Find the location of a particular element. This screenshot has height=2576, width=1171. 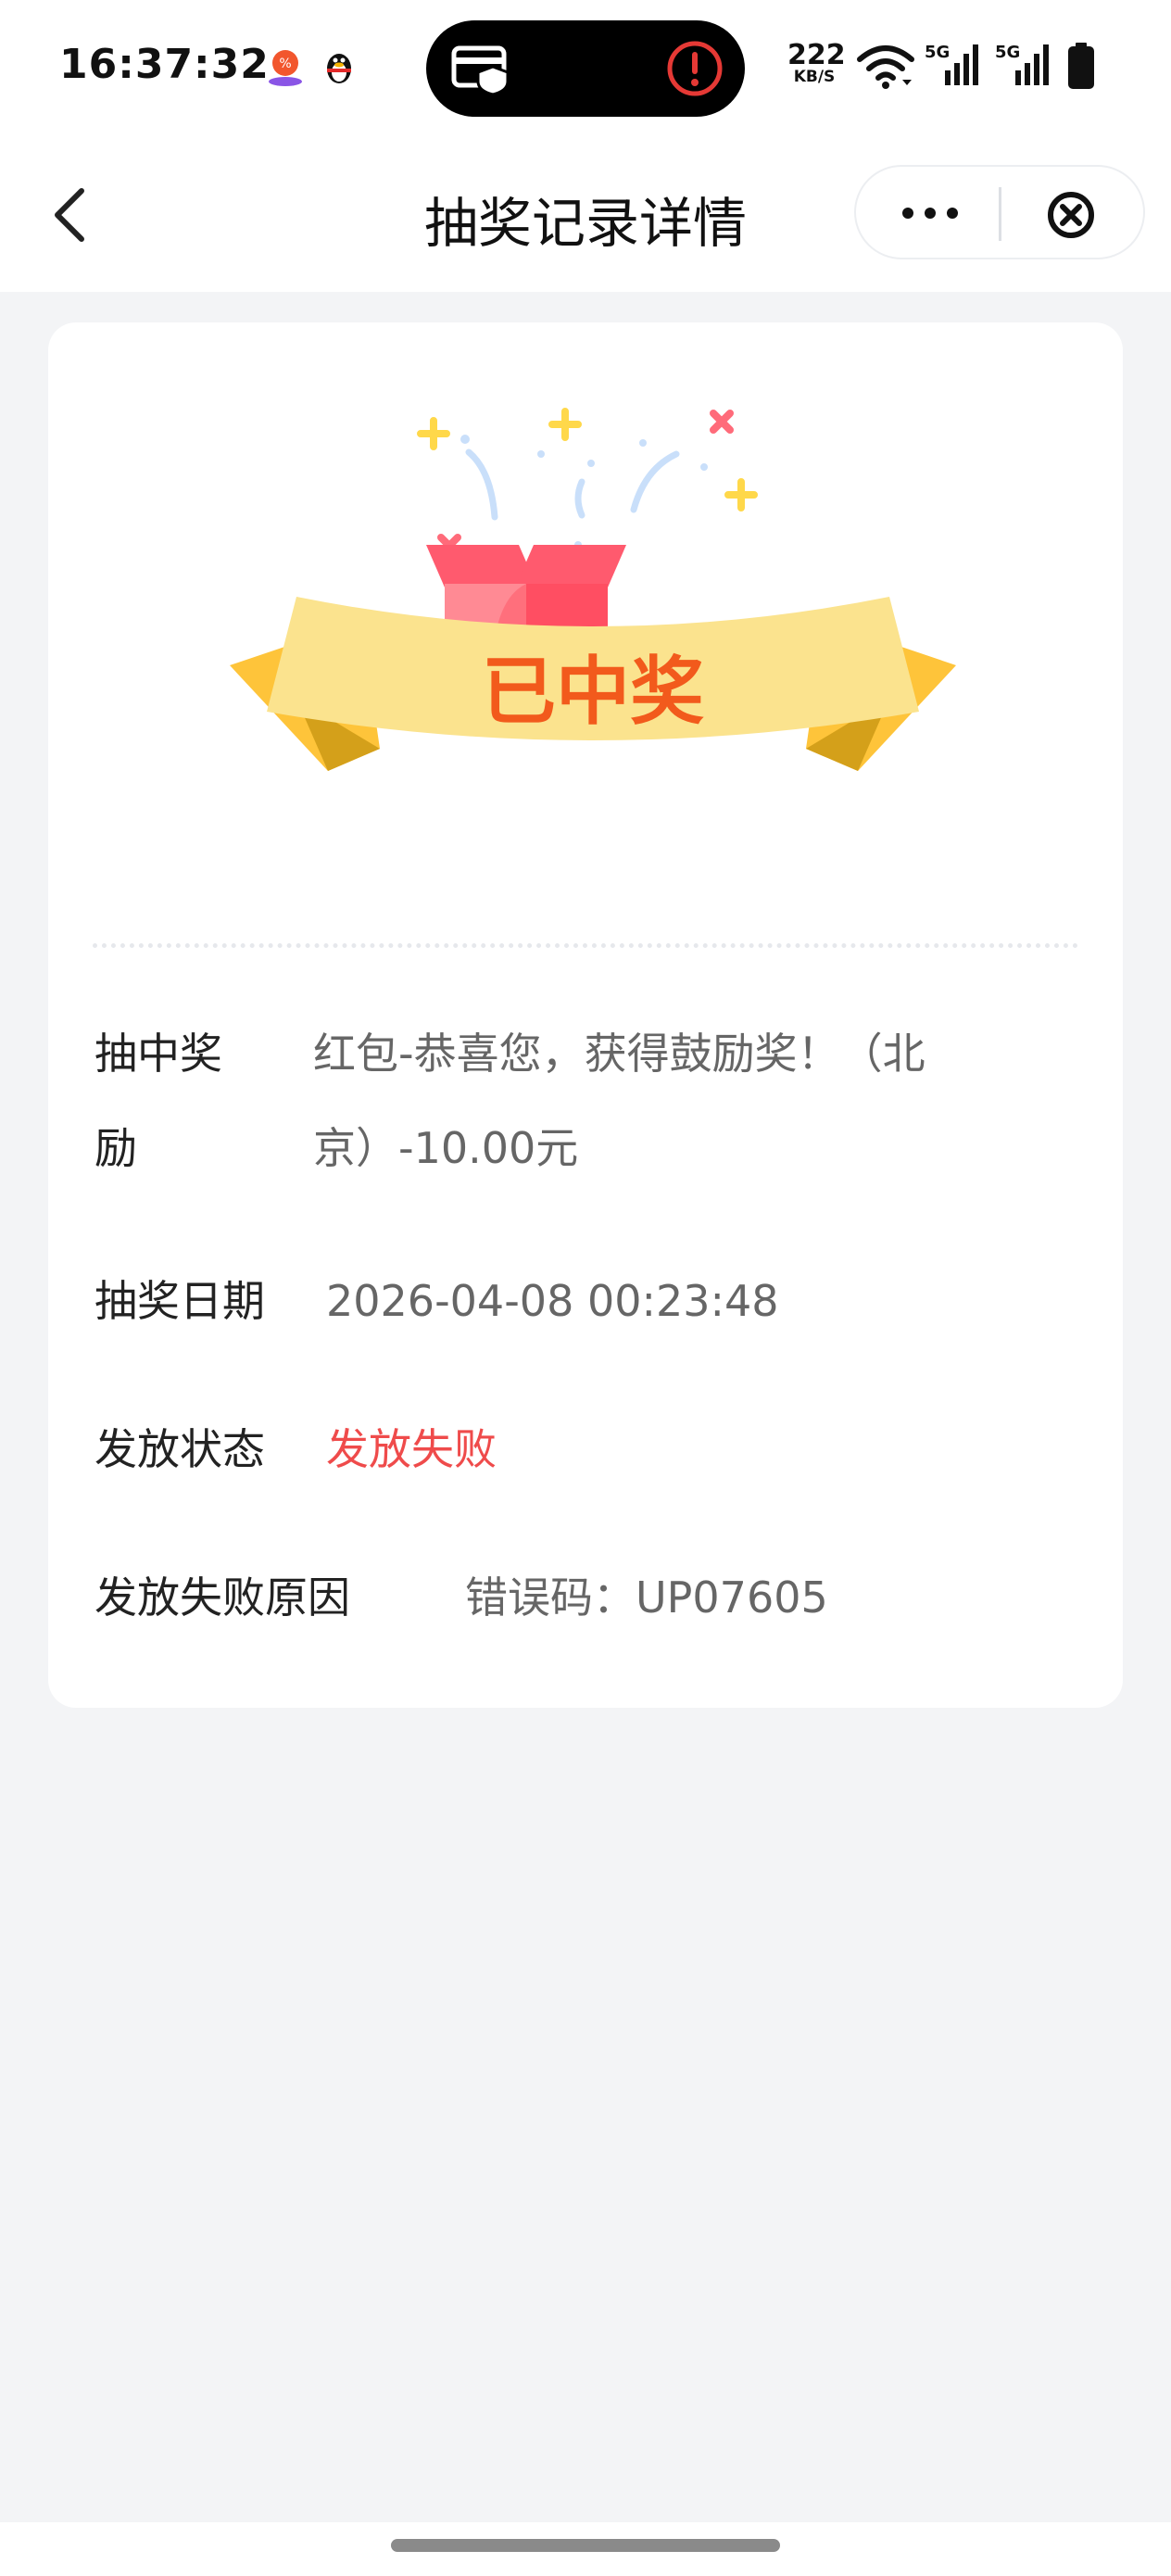

net-speed-value: 222 is located at coordinates (817, 55).